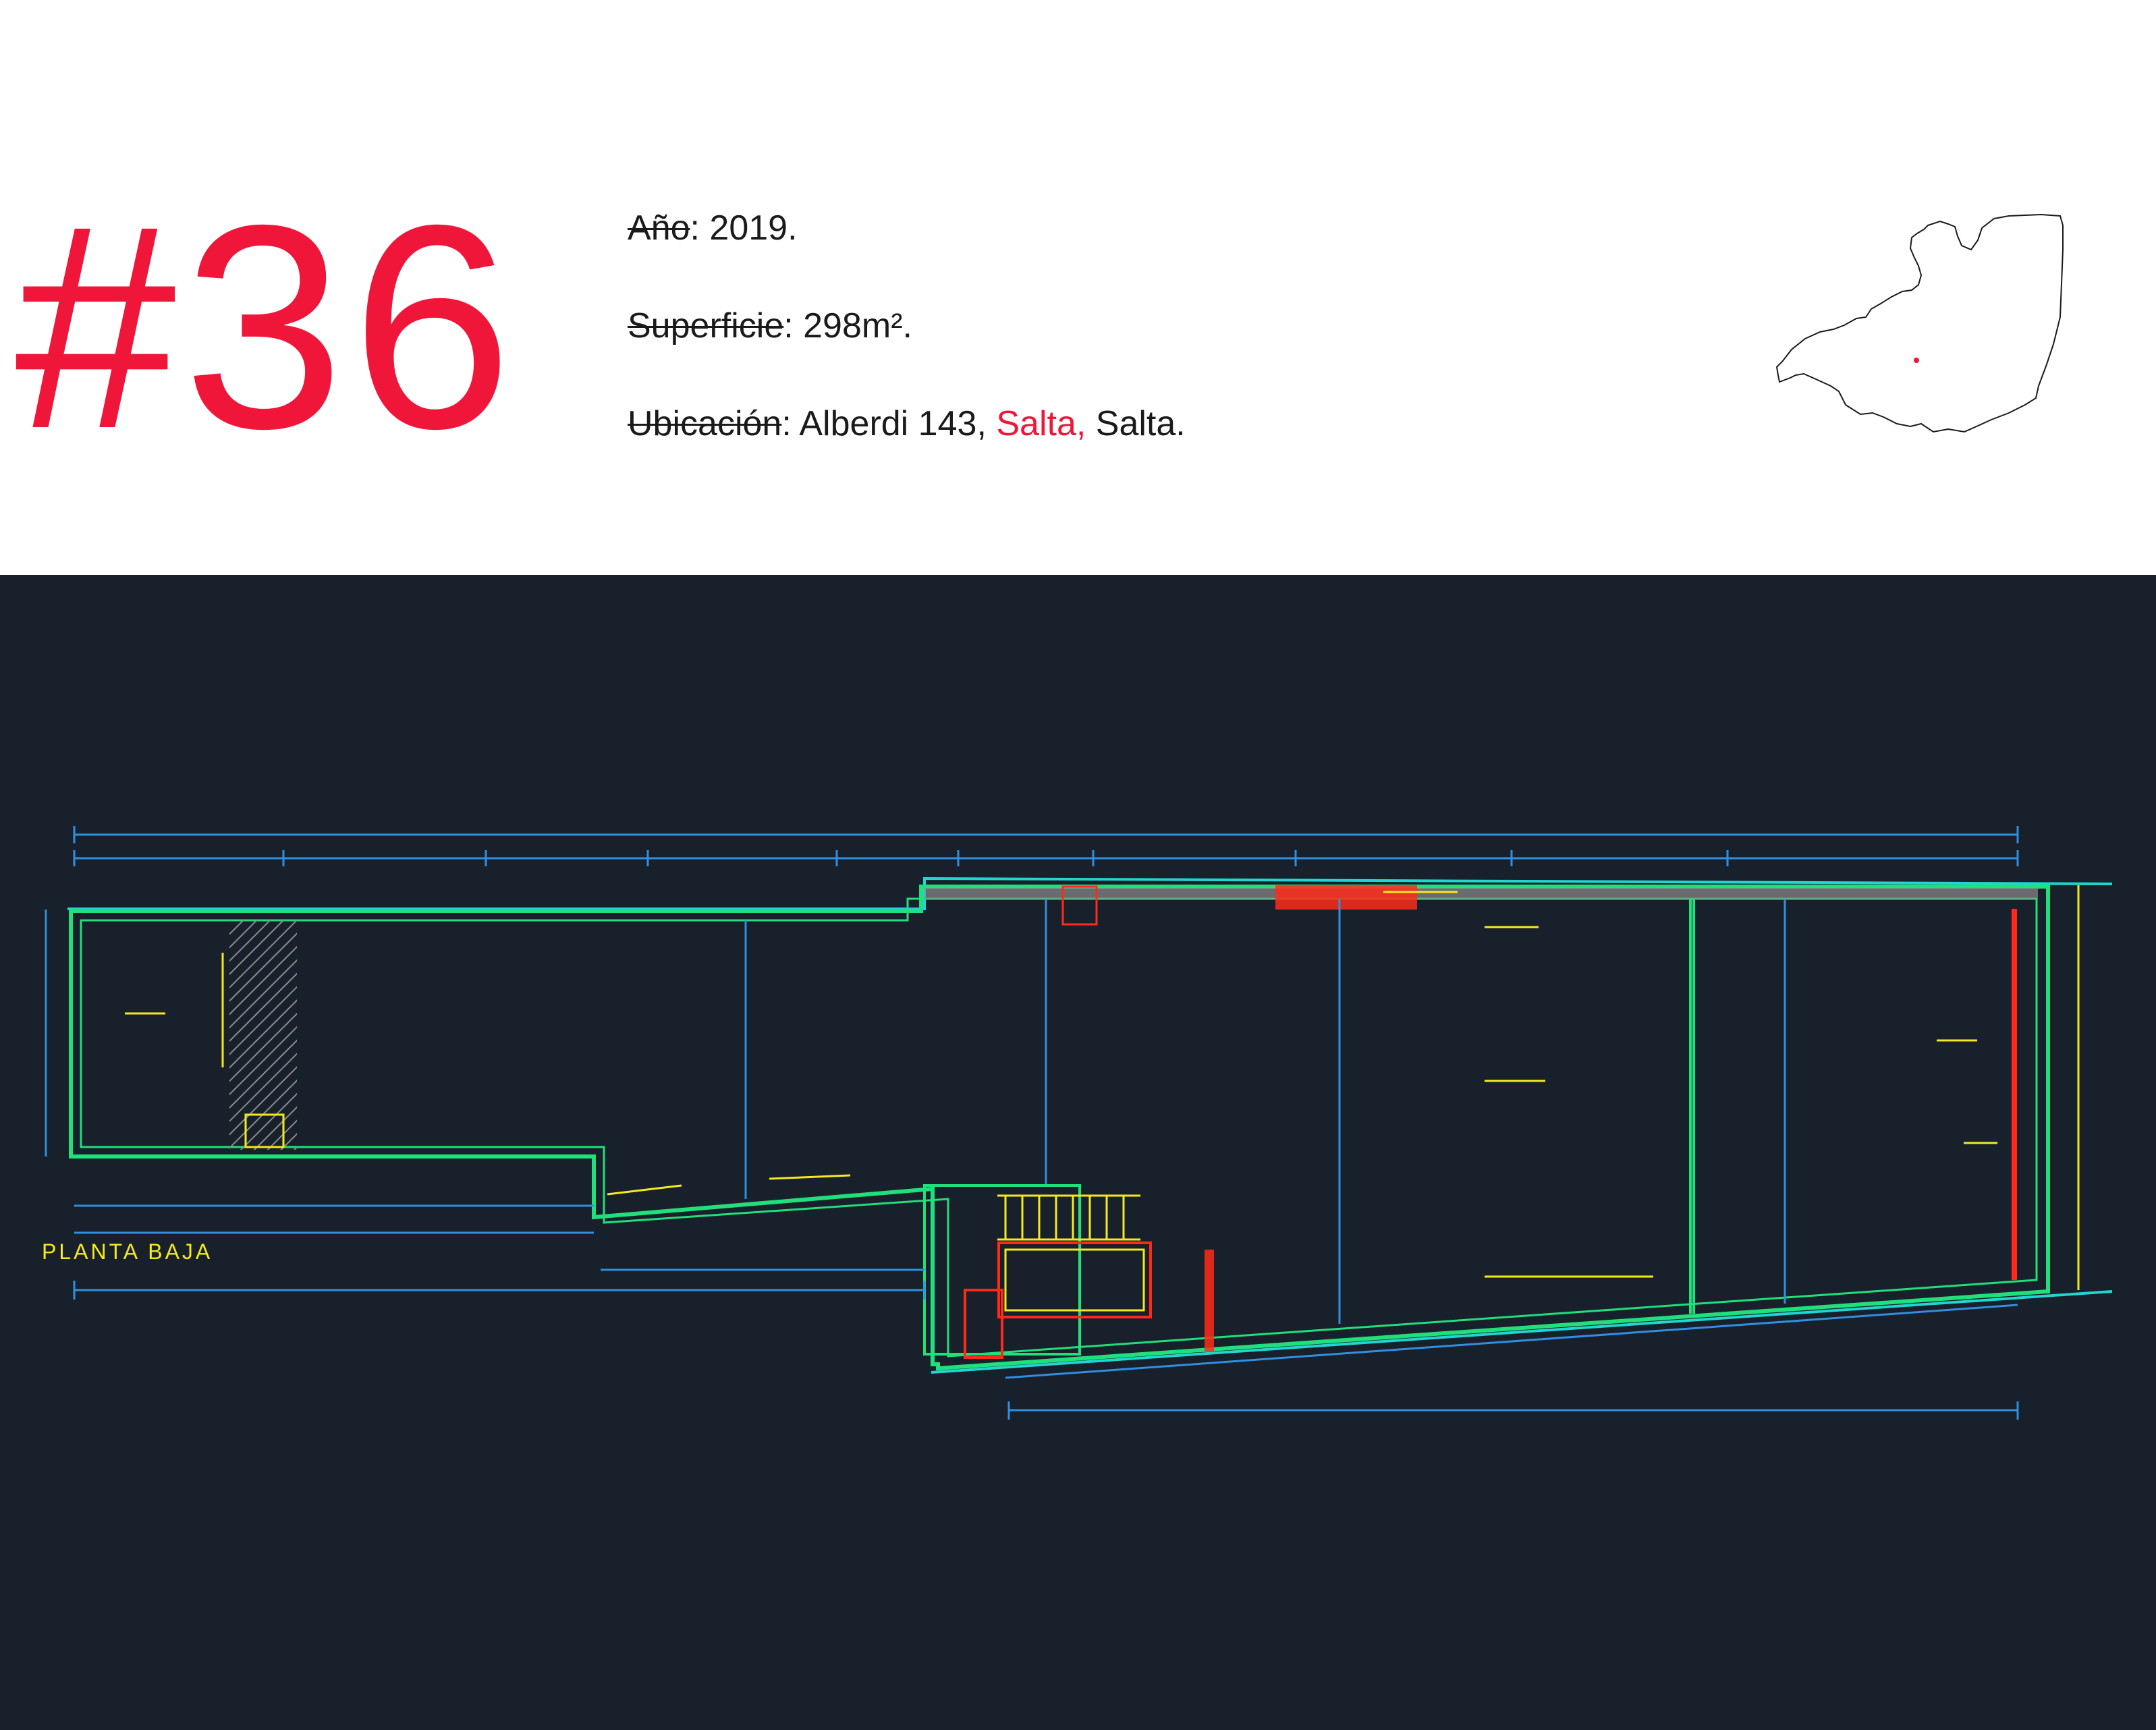  What do you see at coordinates (1046, 858) in the screenshot?
I see `dimension-top-segments` at bounding box center [1046, 858].